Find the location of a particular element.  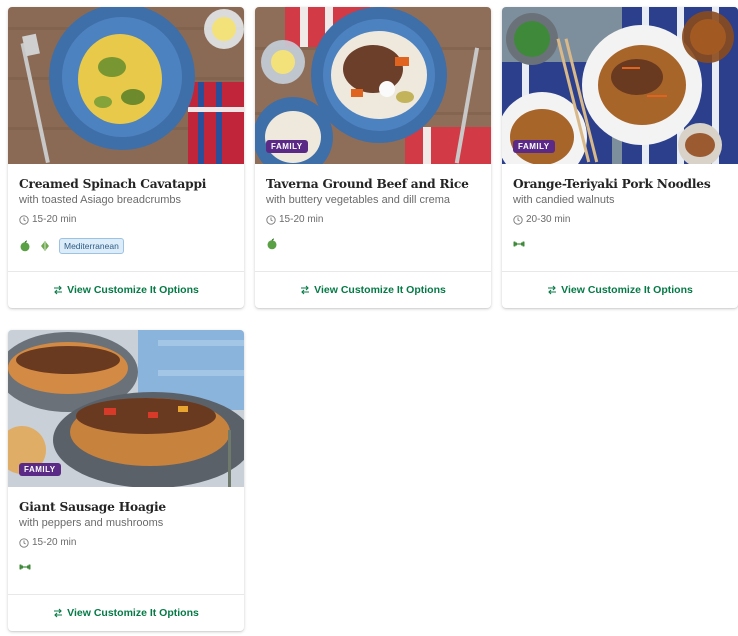

recipe-title: Orange-Teriyaki Pork Noodles is located at coordinates (620, 184).